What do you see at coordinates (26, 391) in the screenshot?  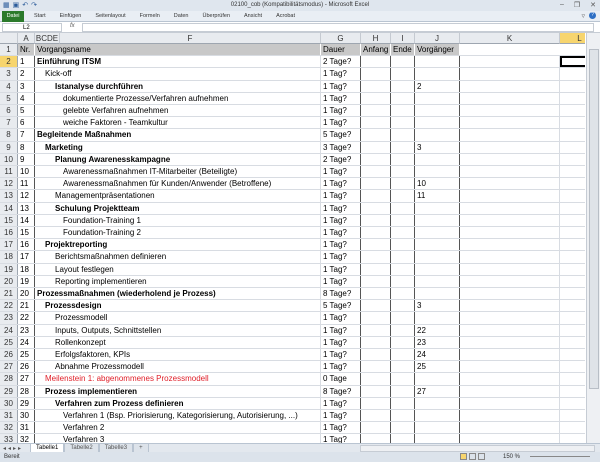 I see `cell-nr: 28` at bounding box center [26, 391].